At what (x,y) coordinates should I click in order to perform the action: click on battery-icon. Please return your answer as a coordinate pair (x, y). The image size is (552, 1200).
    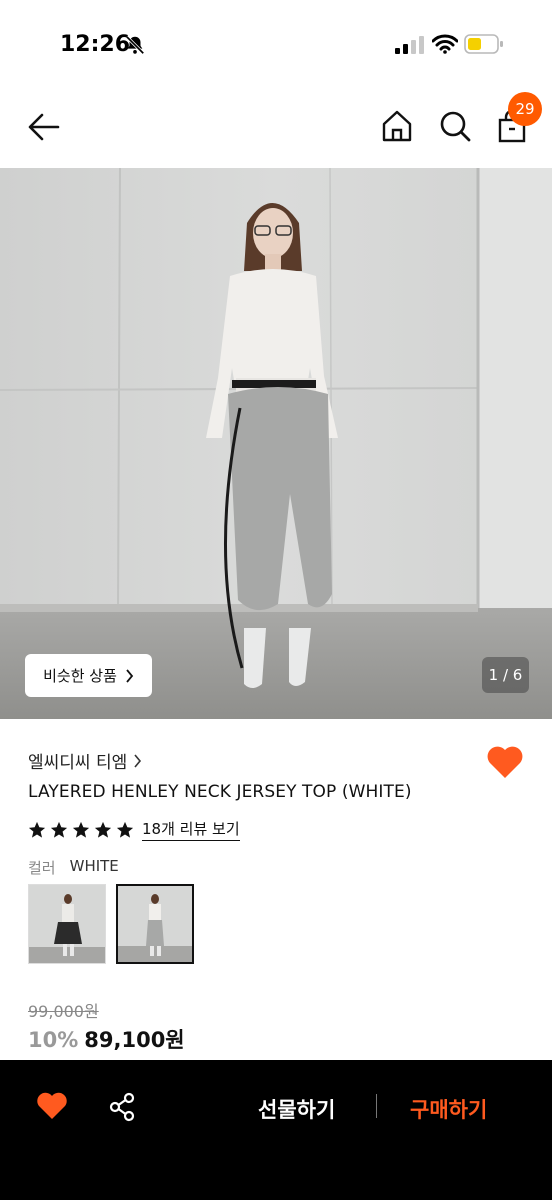
    Looking at the image, I should click on (483, 44).